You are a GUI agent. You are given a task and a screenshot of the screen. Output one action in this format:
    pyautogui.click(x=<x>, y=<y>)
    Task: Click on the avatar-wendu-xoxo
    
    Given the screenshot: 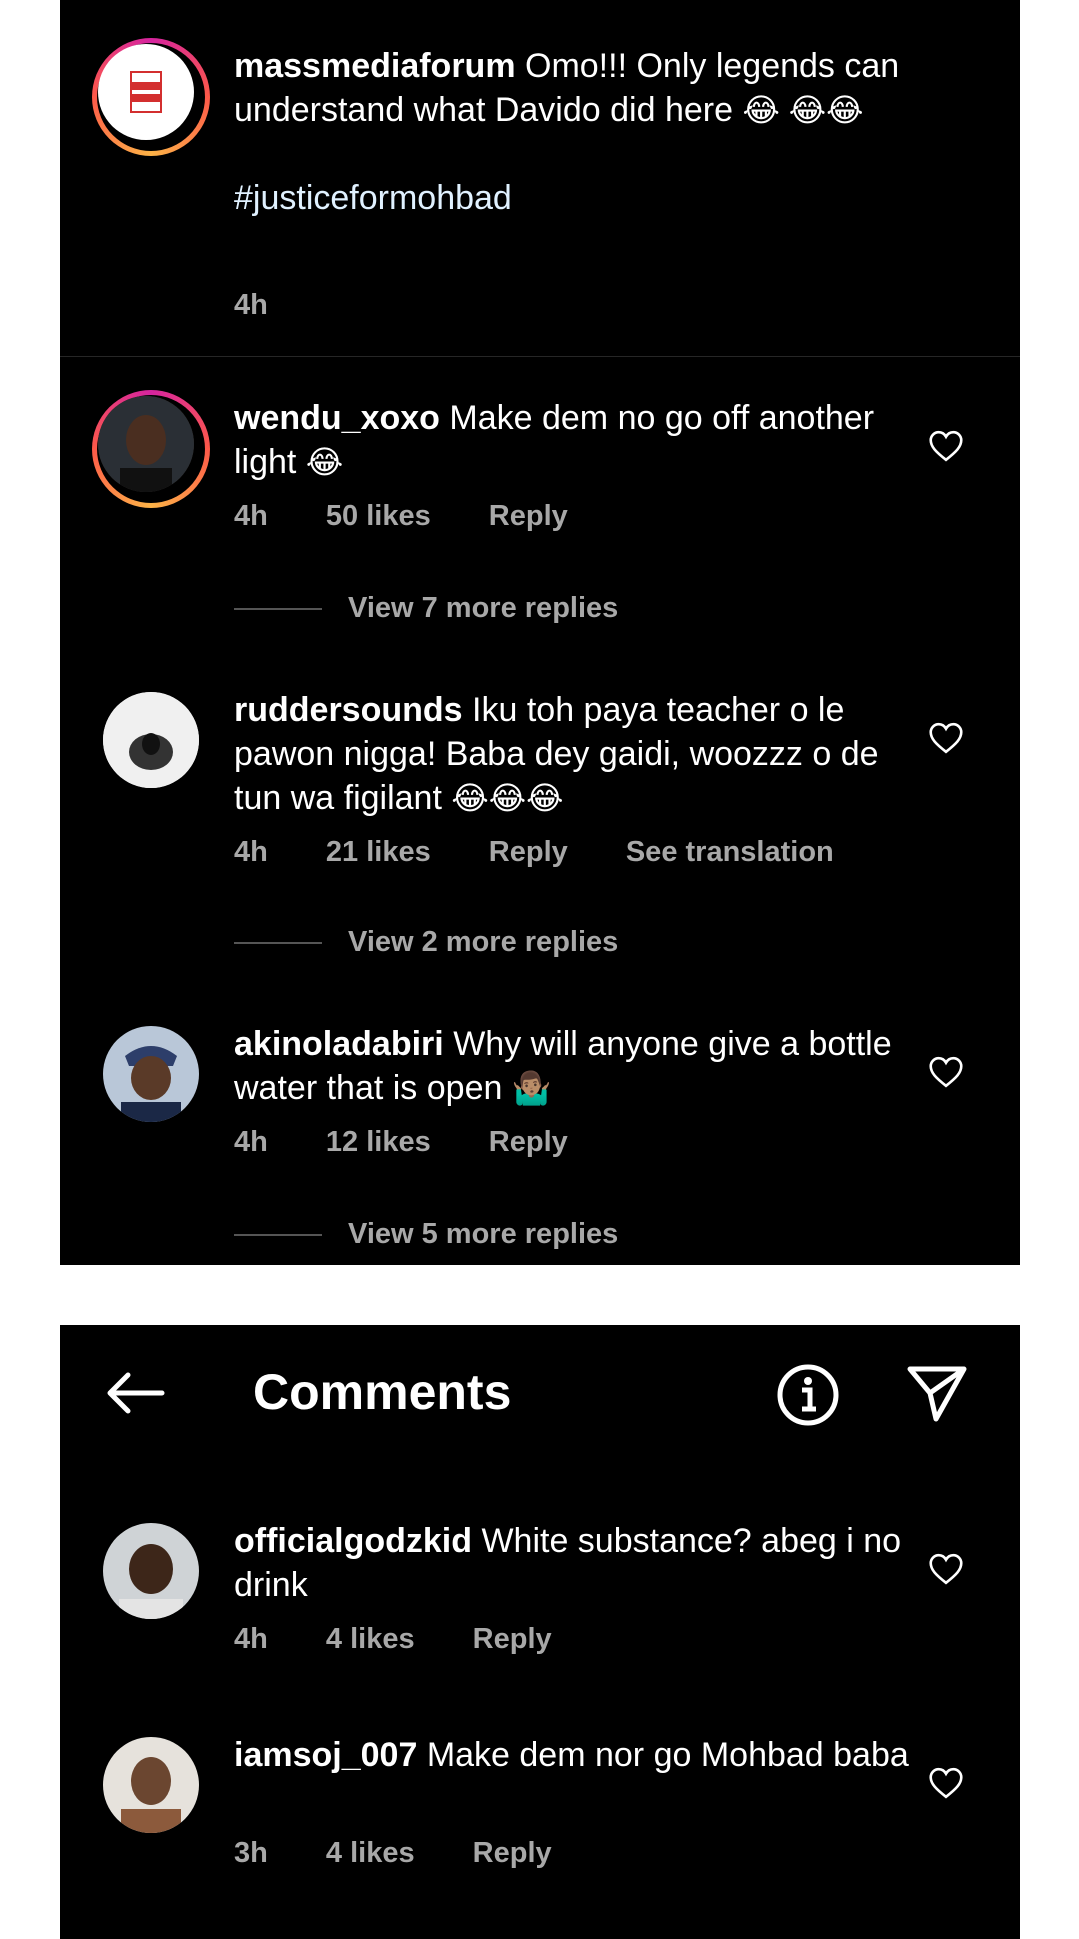 What is the action you would take?
    pyautogui.click(x=151, y=449)
    